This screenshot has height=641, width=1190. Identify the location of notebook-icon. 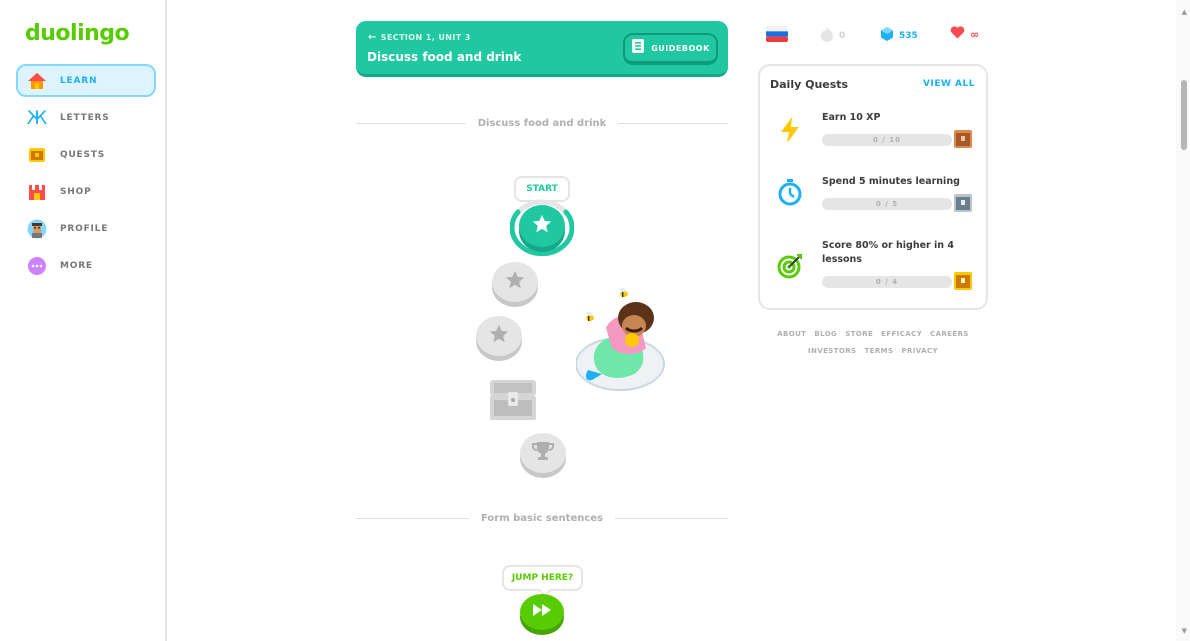
(638, 48).